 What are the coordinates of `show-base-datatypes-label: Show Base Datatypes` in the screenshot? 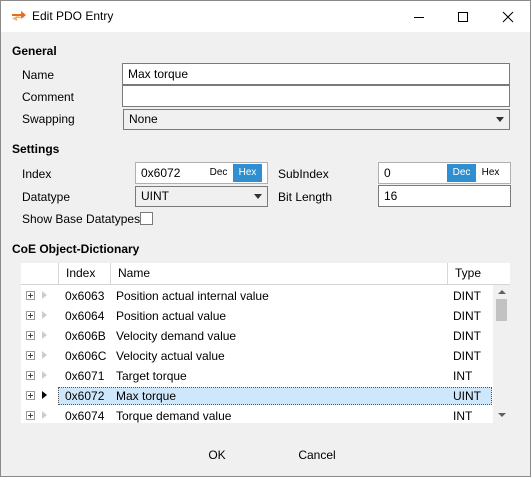 It's located at (81, 219).